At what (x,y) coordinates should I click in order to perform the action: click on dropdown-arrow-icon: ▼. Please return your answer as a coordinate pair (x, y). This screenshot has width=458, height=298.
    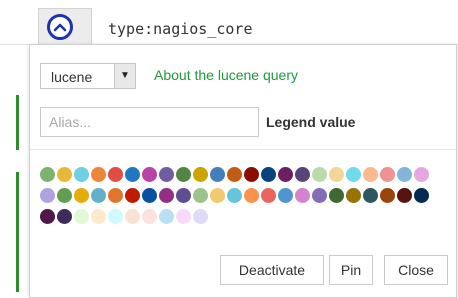
    Looking at the image, I should click on (124, 76).